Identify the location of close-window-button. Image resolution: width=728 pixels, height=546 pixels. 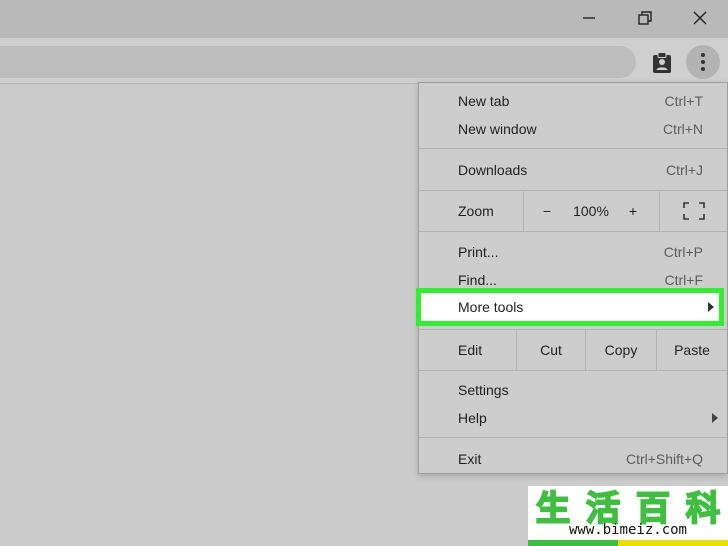
(700, 18).